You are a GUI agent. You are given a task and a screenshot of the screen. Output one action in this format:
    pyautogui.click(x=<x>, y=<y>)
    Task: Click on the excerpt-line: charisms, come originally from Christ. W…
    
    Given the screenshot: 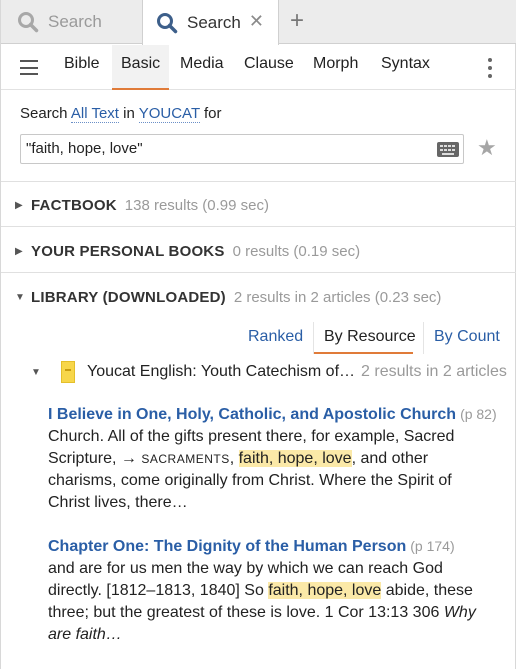 What is the action you would take?
    pyautogui.click(x=250, y=480)
    